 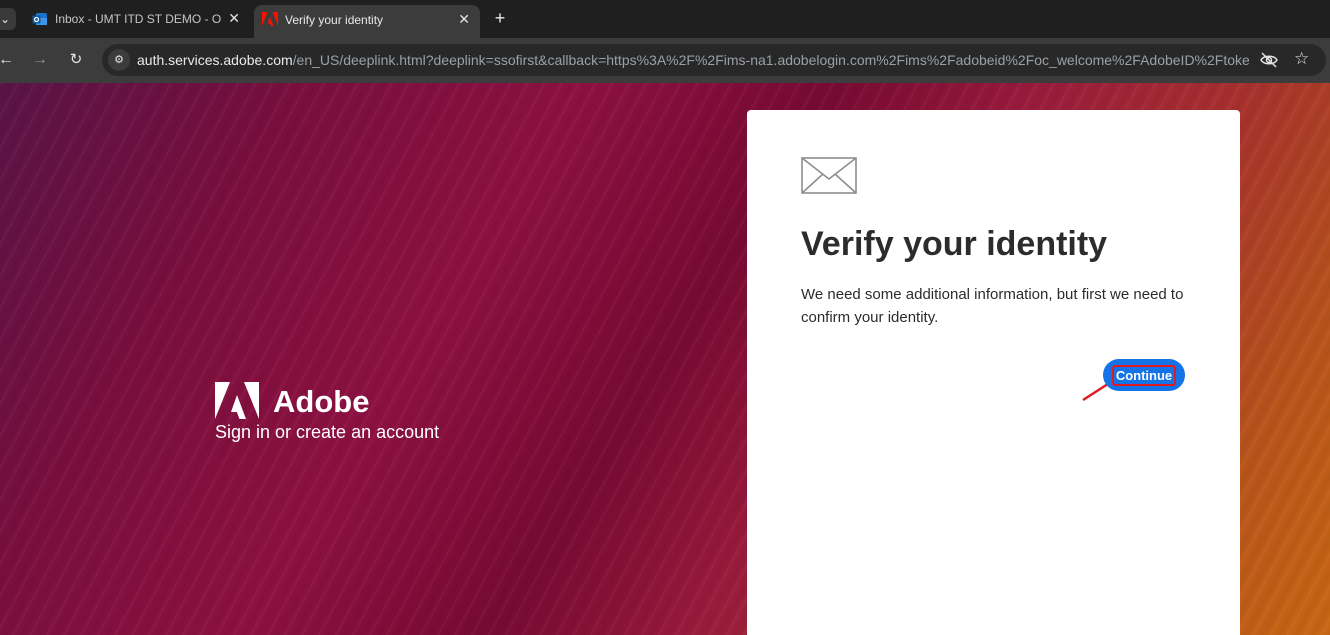 I want to click on url-host: auth.services.adobe.com, so click(x=215, y=60).